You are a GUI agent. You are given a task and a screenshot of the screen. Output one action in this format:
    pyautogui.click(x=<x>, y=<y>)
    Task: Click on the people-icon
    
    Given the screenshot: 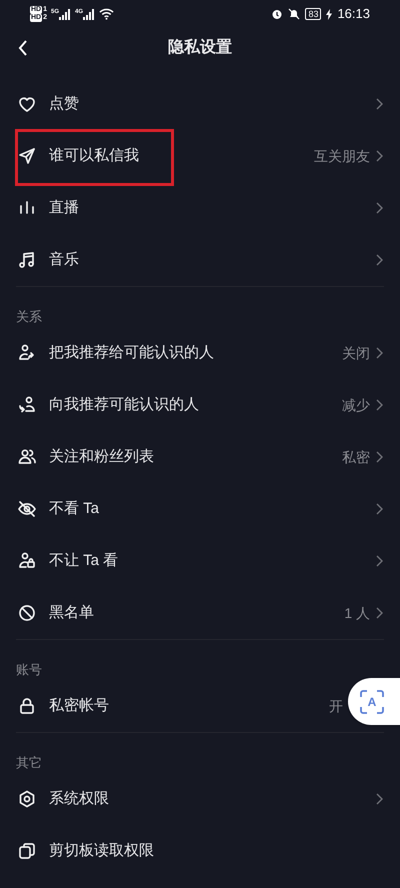 What is the action you would take?
    pyautogui.click(x=27, y=457)
    